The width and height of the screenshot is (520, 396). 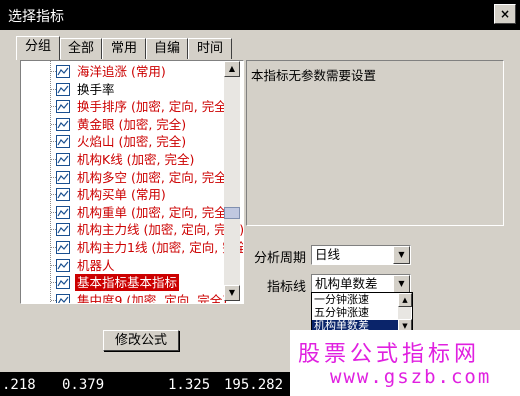 I want to click on tree-item-label: 换手排序 (加密, 定向, 完全), so click(x=154, y=107).